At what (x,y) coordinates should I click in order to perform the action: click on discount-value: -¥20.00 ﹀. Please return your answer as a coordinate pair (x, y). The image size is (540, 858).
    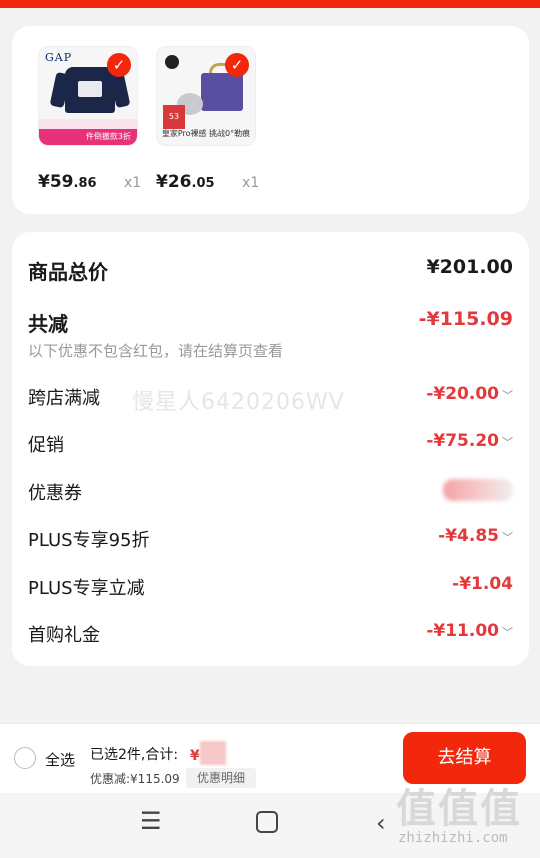
    Looking at the image, I should click on (469, 394).